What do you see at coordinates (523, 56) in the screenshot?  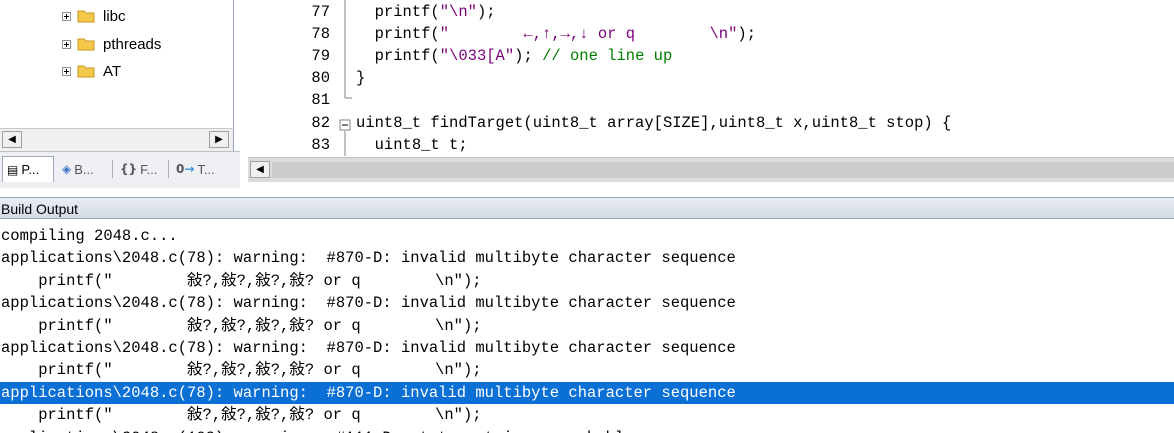 I see `code-text: printf("\033[A"); // one line up` at bounding box center [523, 56].